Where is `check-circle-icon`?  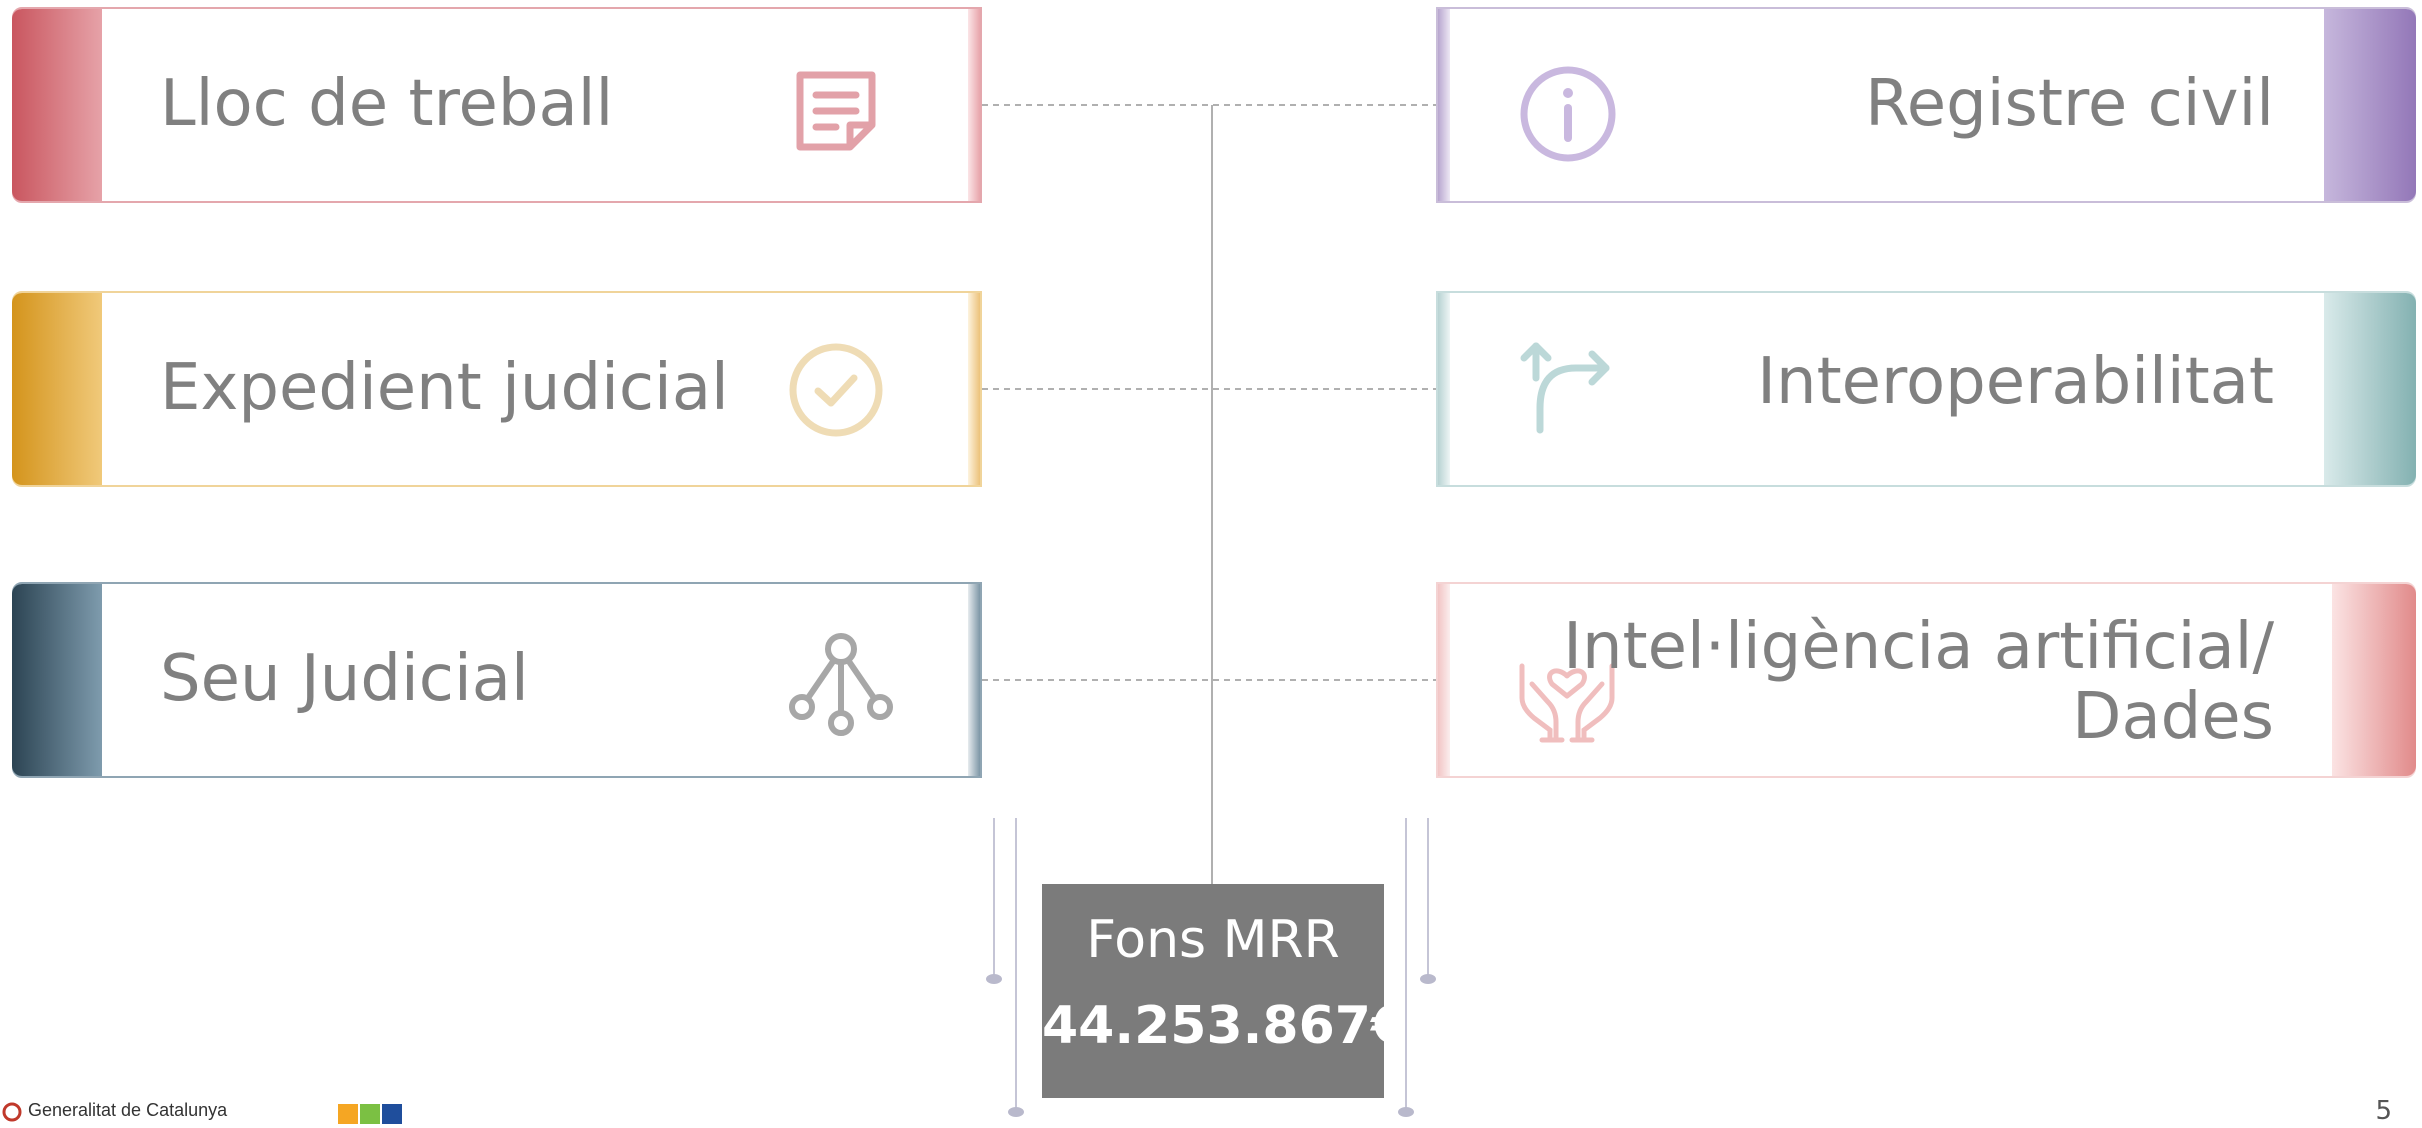
check-circle-icon is located at coordinates (836, 390).